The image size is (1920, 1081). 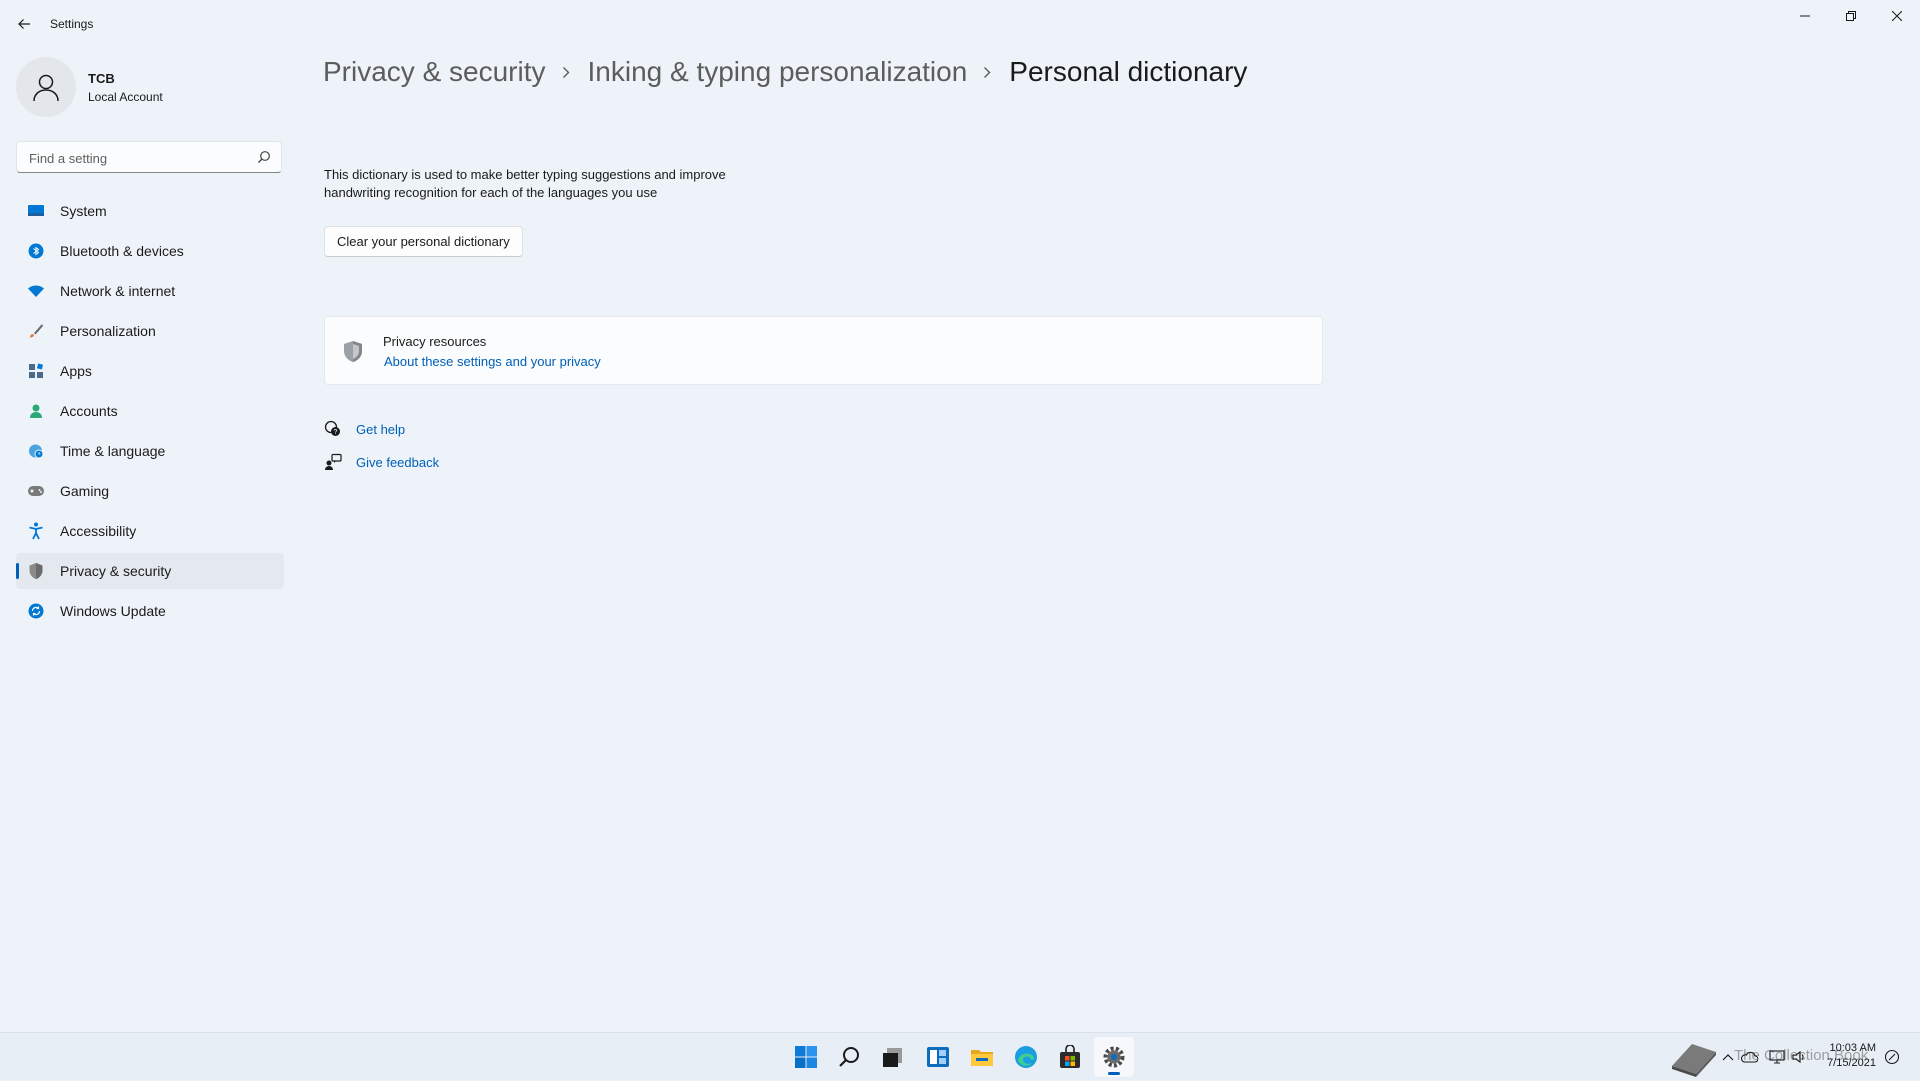 I want to click on breadcrumb-privacy-security: Privacy & security, so click(x=434, y=72).